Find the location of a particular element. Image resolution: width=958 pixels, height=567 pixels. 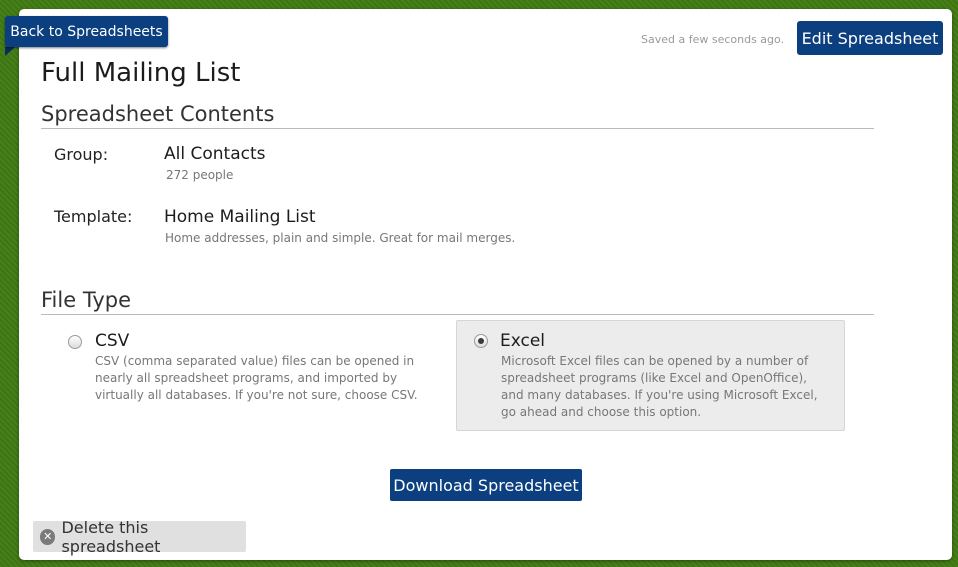

download-spreadsheet-button: Download Spreadsheet is located at coordinates (486, 485).